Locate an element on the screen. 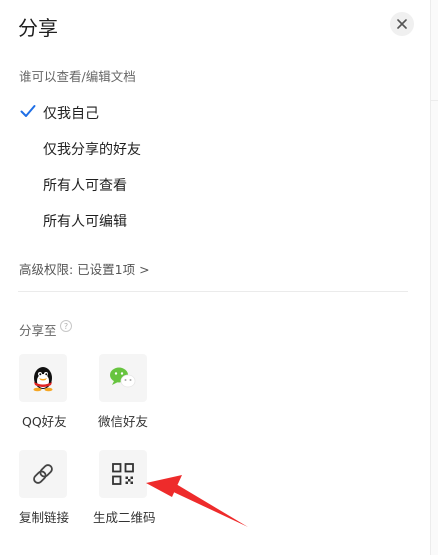  permission-label: 谁可以查看/编辑文档 is located at coordinates (77, 76).